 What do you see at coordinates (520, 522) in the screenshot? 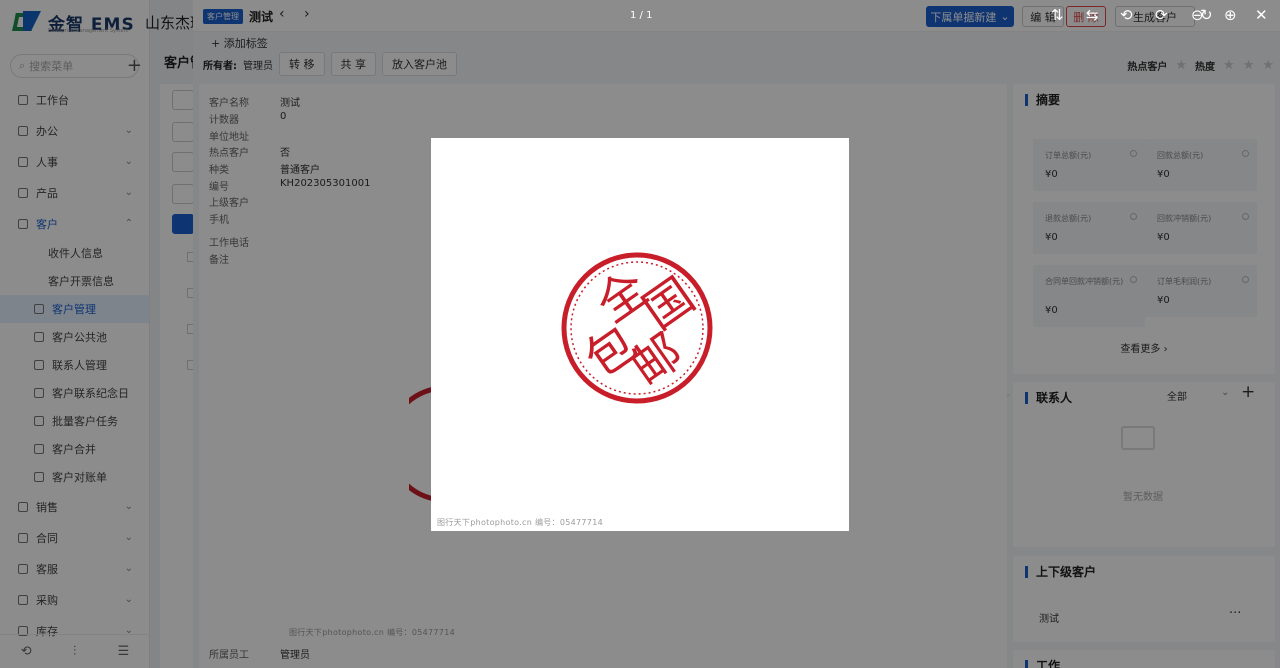
I see `image-watermark: 图行天下photophoto.cn 编号：05477714` at bounding box center [520, 522].